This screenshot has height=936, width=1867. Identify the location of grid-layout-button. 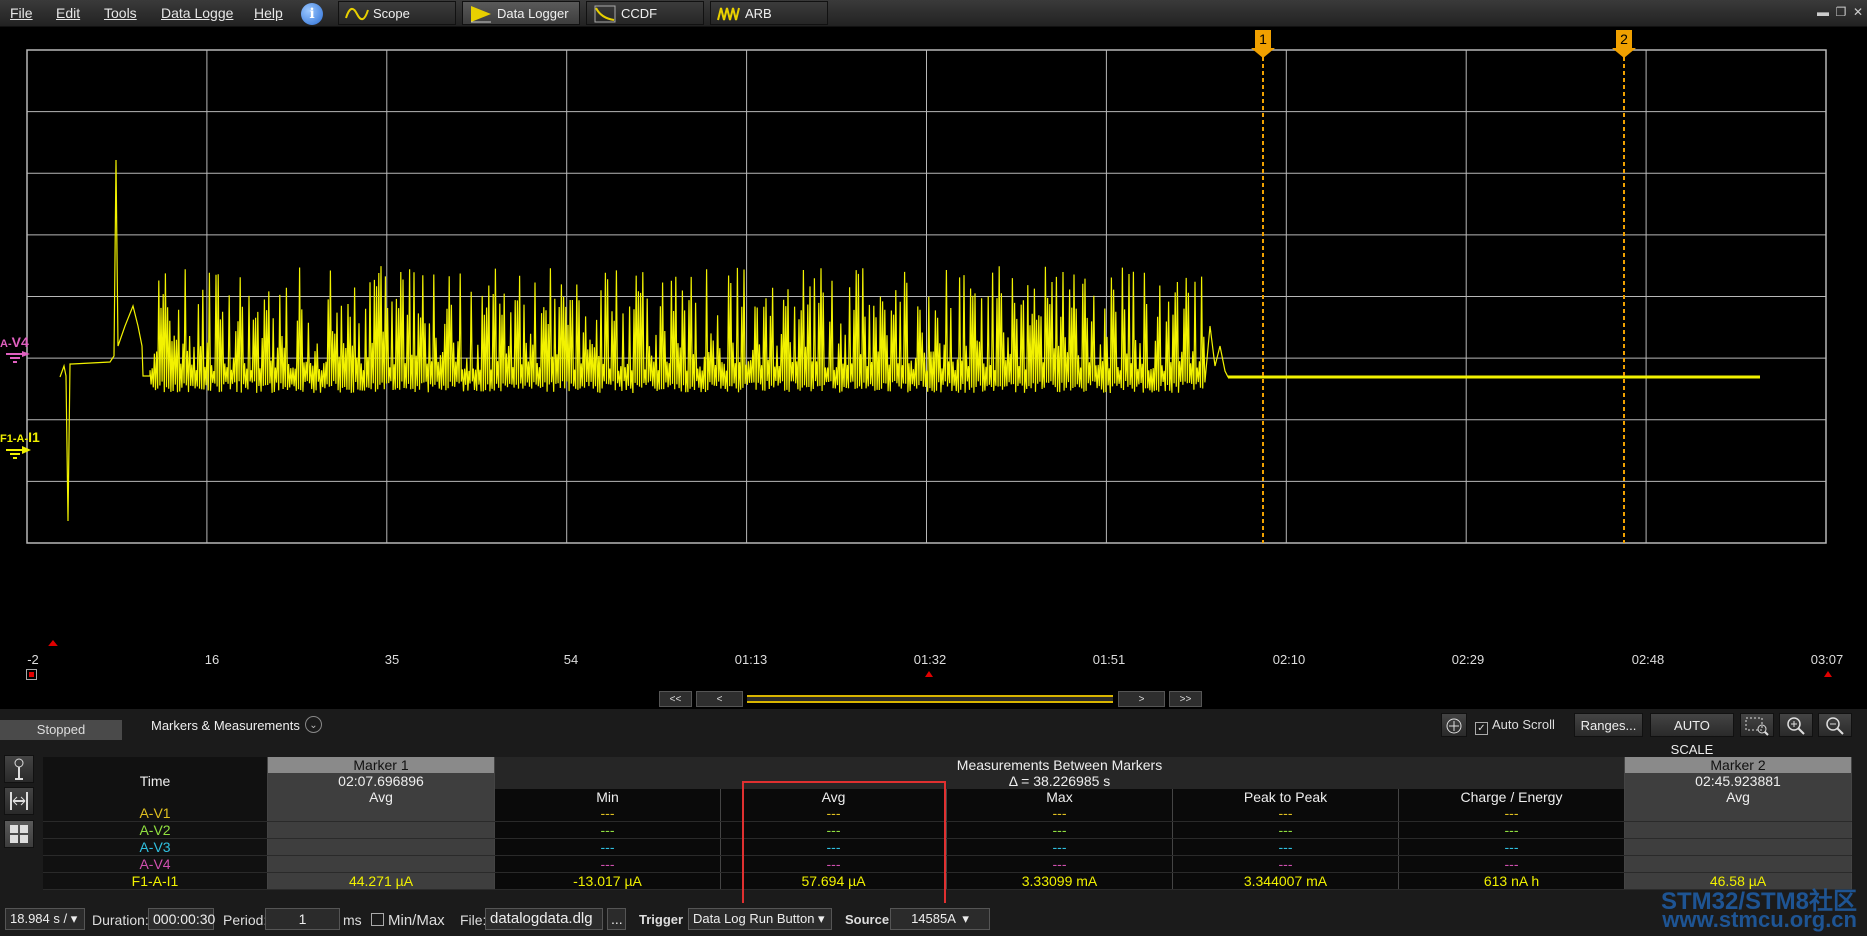
(19, 834).